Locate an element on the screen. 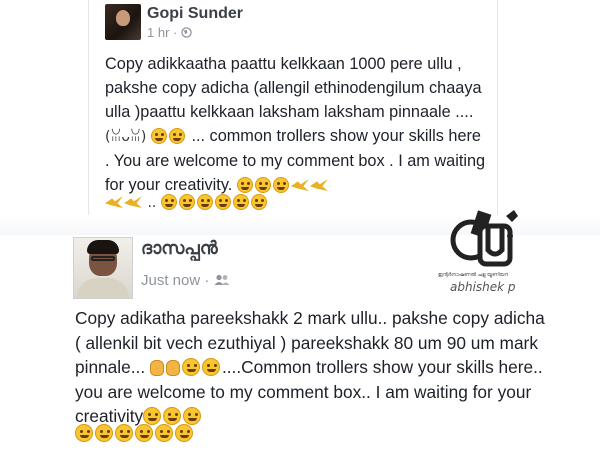  post-timestamp: 1 hr is located at coordinates (158, 32).